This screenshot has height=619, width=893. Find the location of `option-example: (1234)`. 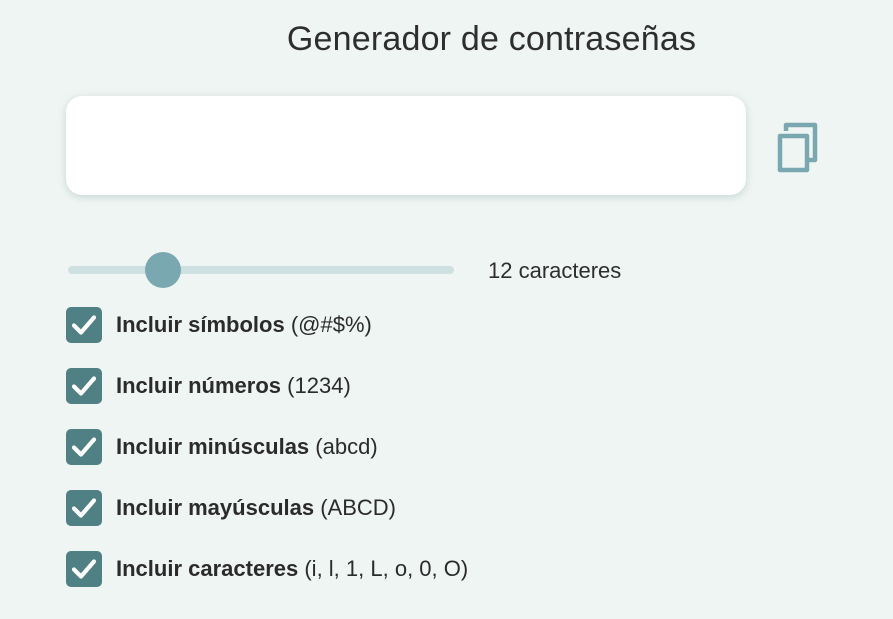

option-example: (1234) is located at coordinates (319, 385).